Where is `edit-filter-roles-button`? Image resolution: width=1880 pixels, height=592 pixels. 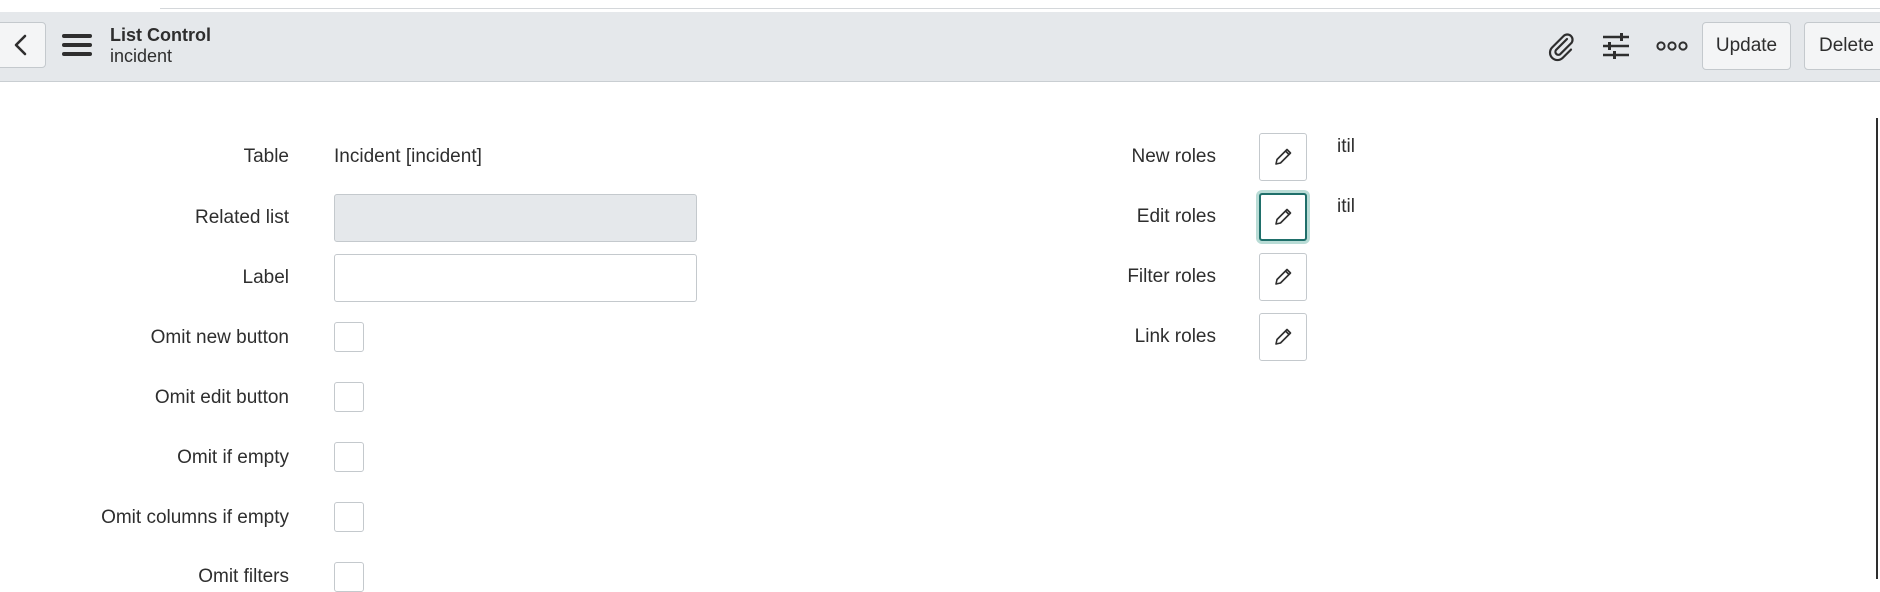
edit-filter-roles-button is located at coordinates (1283, 277).